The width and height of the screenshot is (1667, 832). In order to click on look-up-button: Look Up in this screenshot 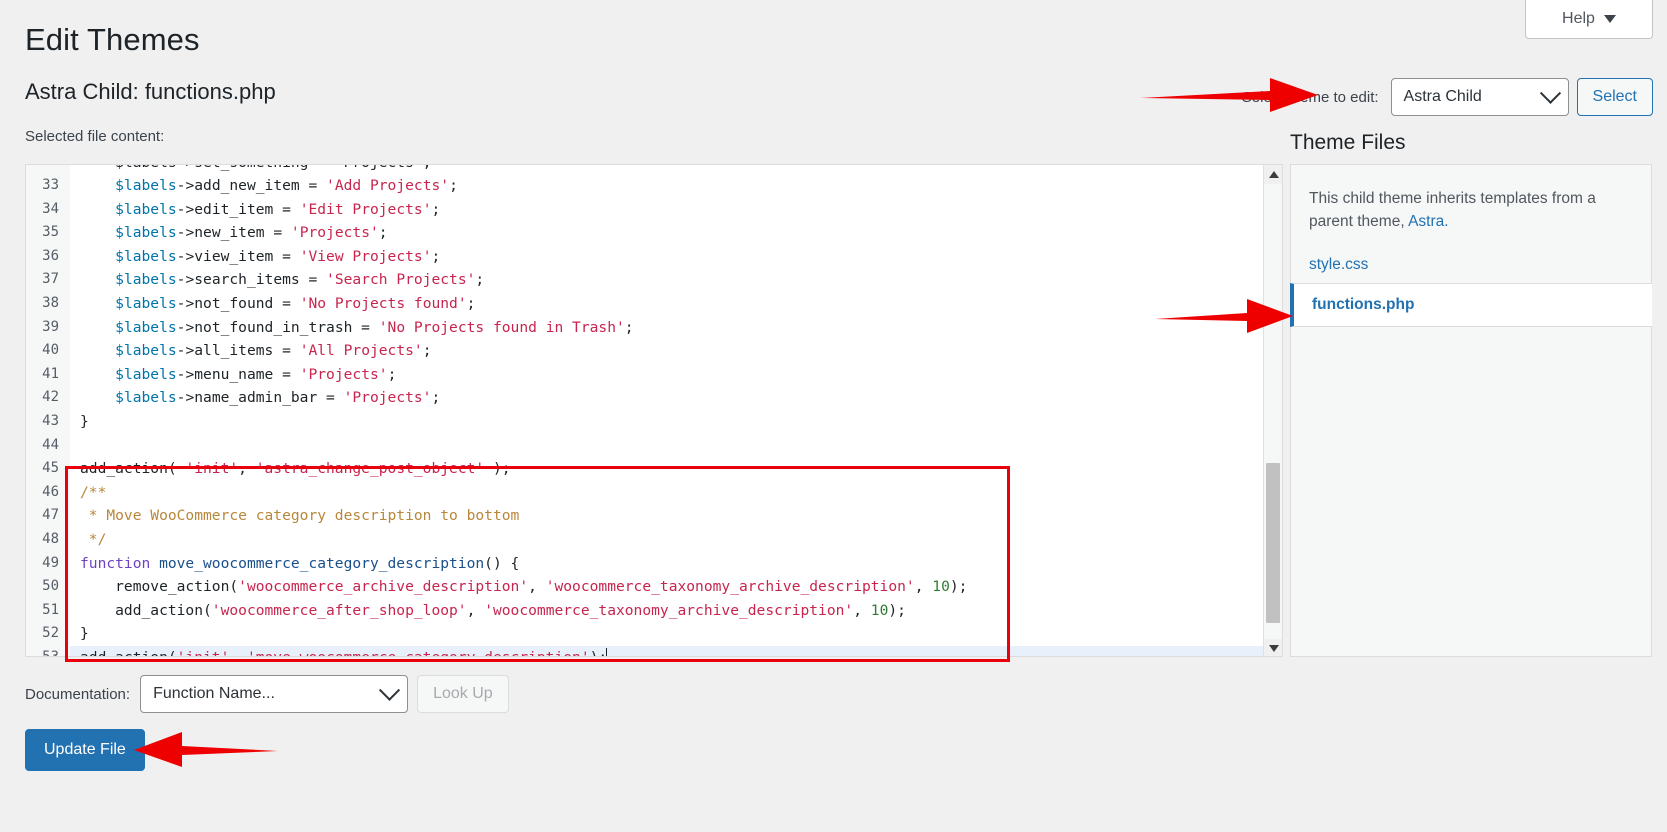, I will do `click(463, 694)`.